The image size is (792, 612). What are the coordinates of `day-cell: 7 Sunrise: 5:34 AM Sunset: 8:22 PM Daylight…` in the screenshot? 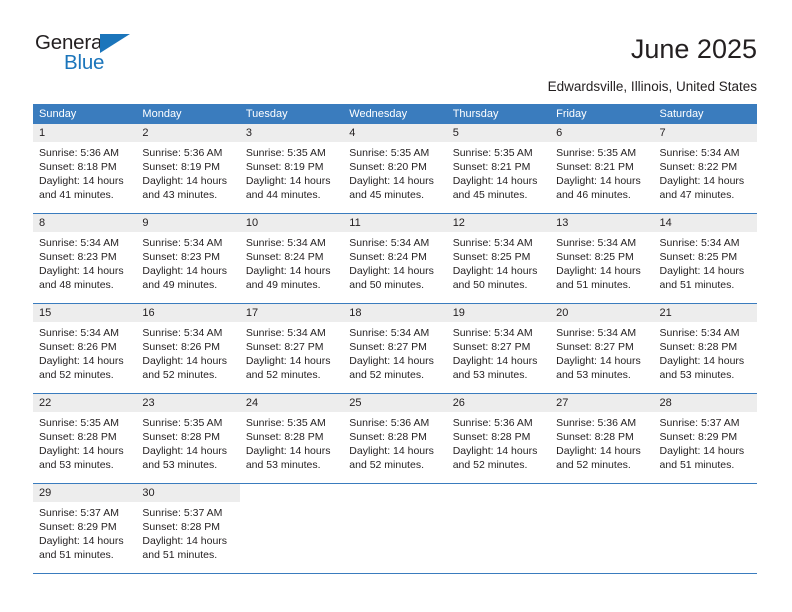 It's located at (705, 168).